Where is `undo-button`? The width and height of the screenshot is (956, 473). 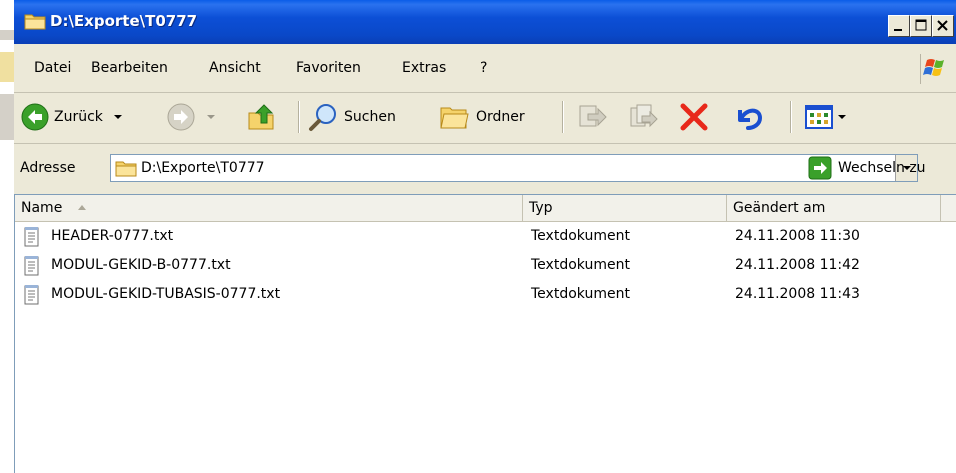
undo-button is located at coordinates (749, 117).